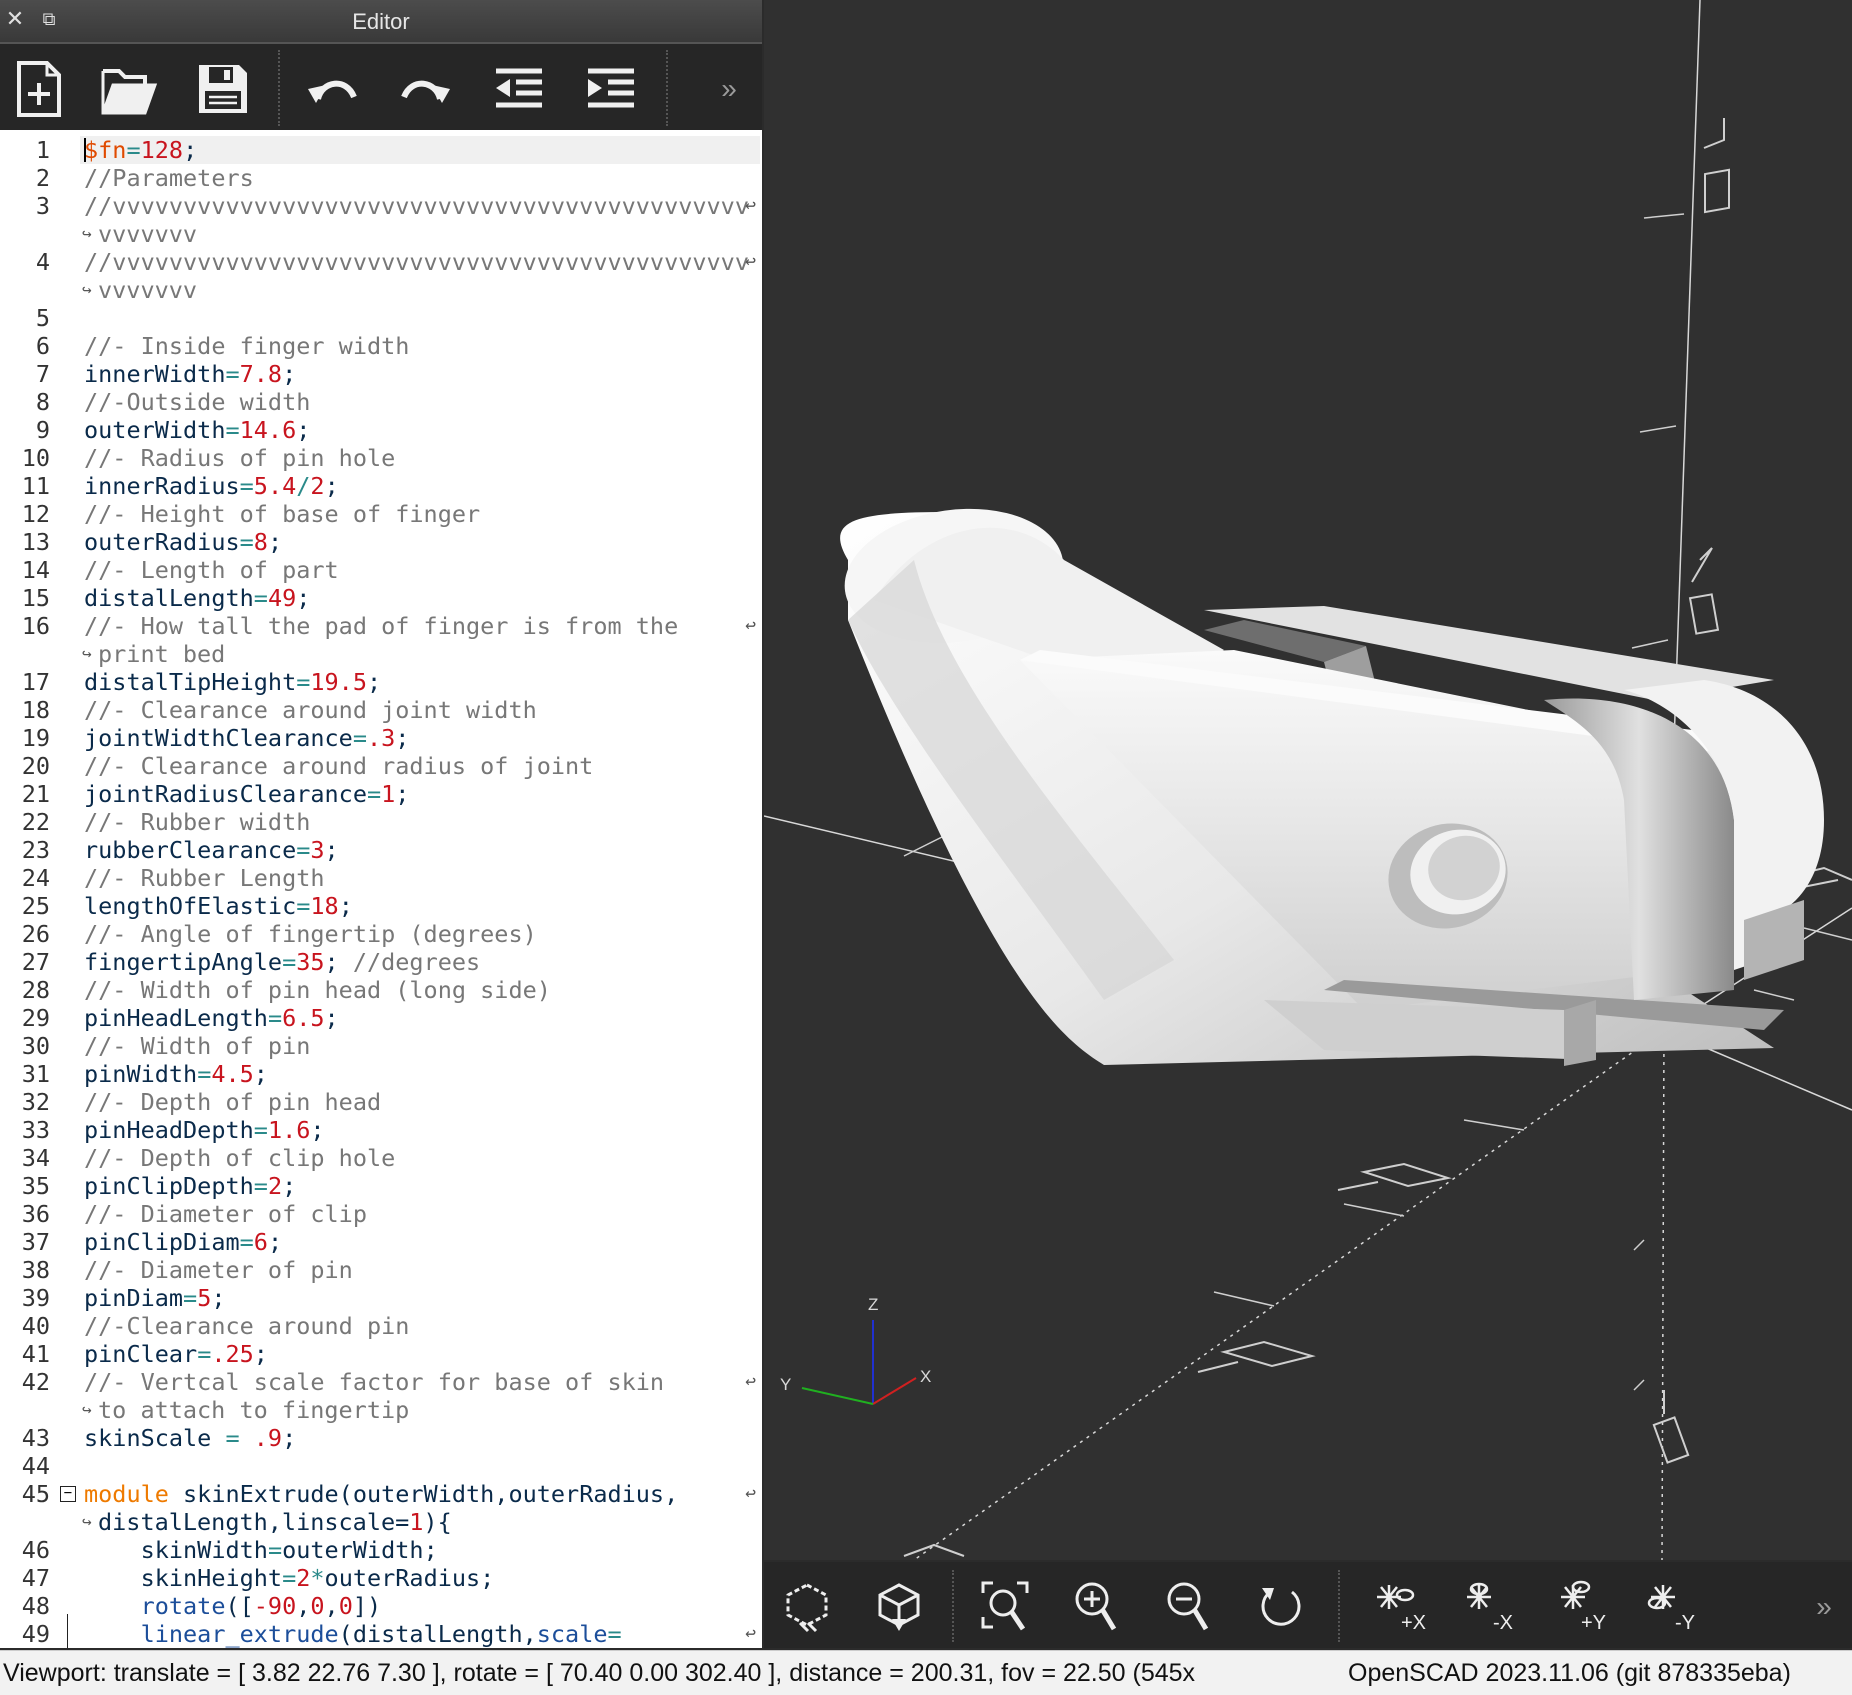 This screenshot has width=1852, height=1695. I want to click on code-token: rubberClearance, so click(190, 850).